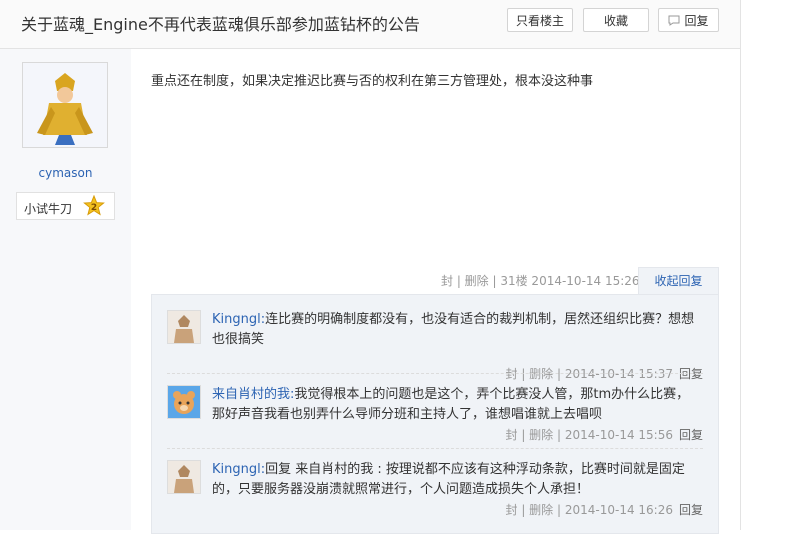 Image resolution: width=812 pixels, height=534 pixels. I want to click on author-level: 小试牛刀 2, so click(65, 206).